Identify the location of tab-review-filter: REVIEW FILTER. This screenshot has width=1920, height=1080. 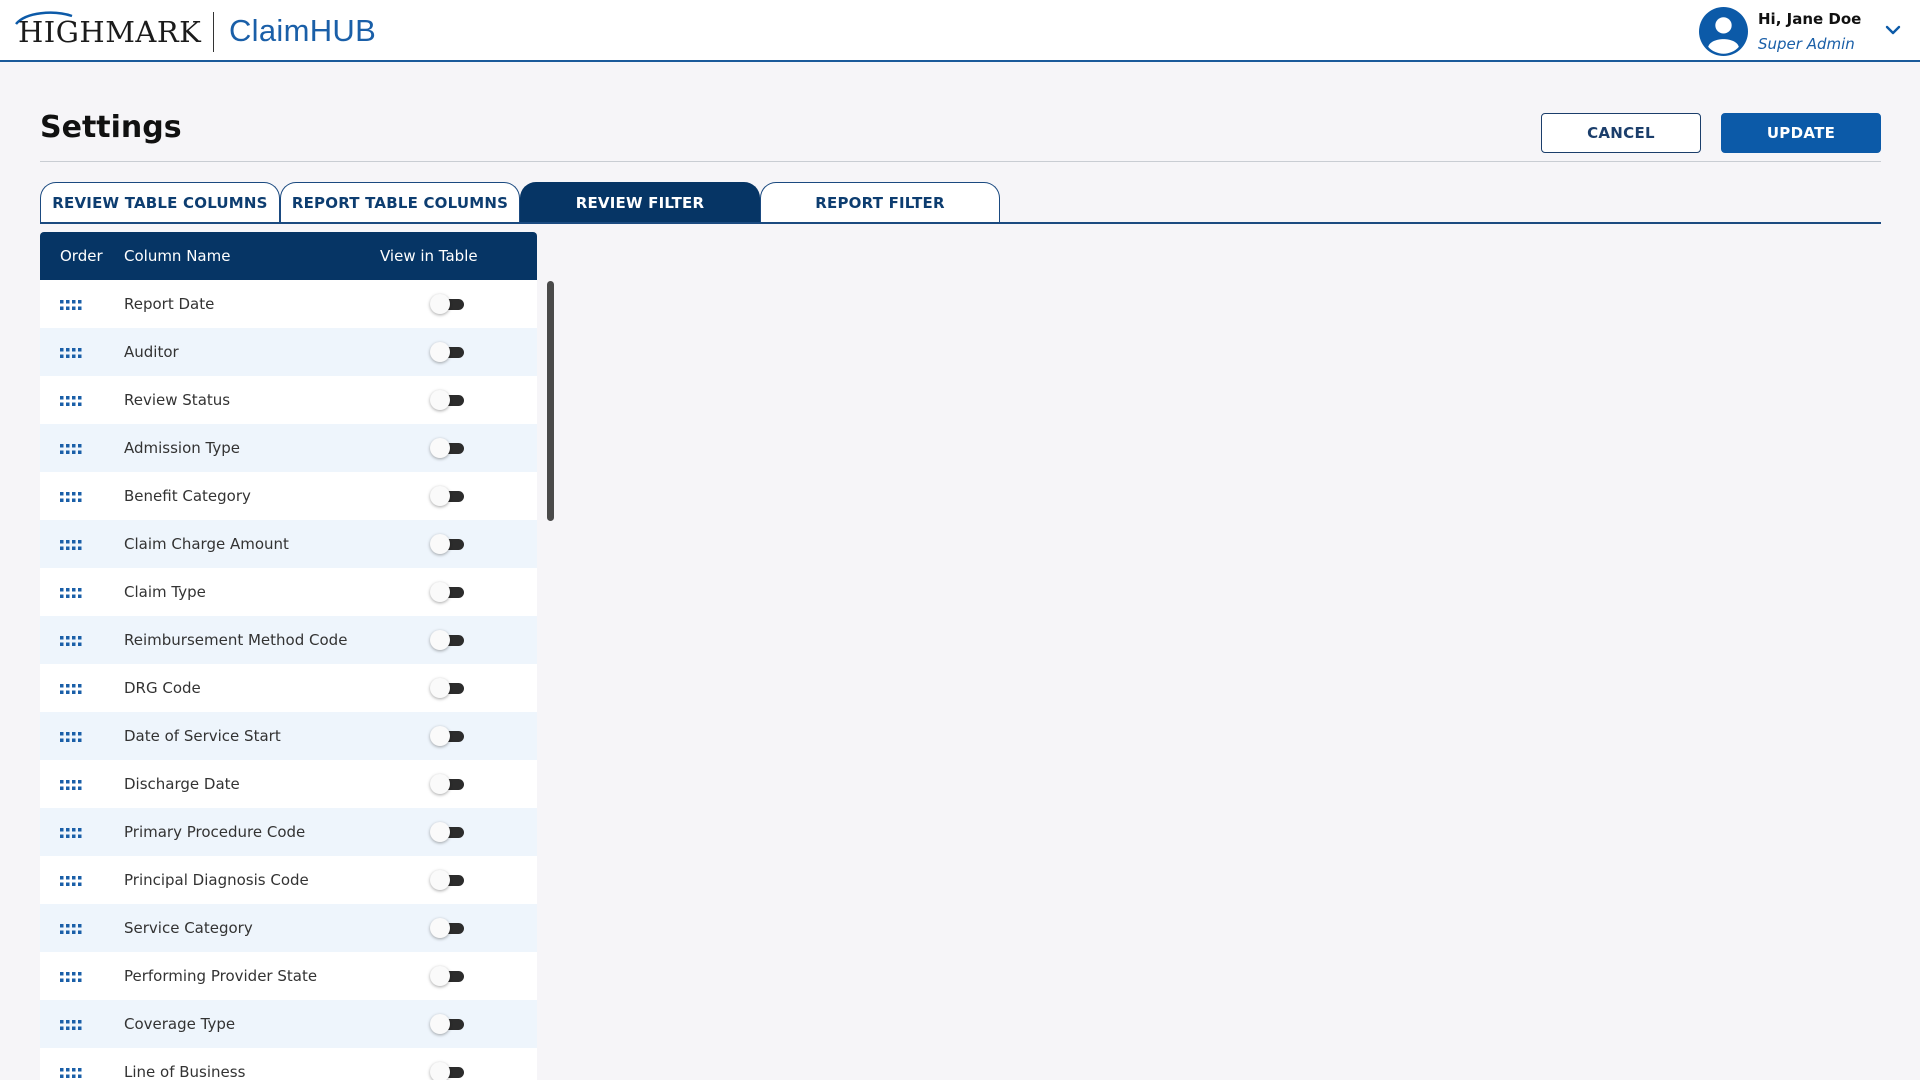
(640, 202).